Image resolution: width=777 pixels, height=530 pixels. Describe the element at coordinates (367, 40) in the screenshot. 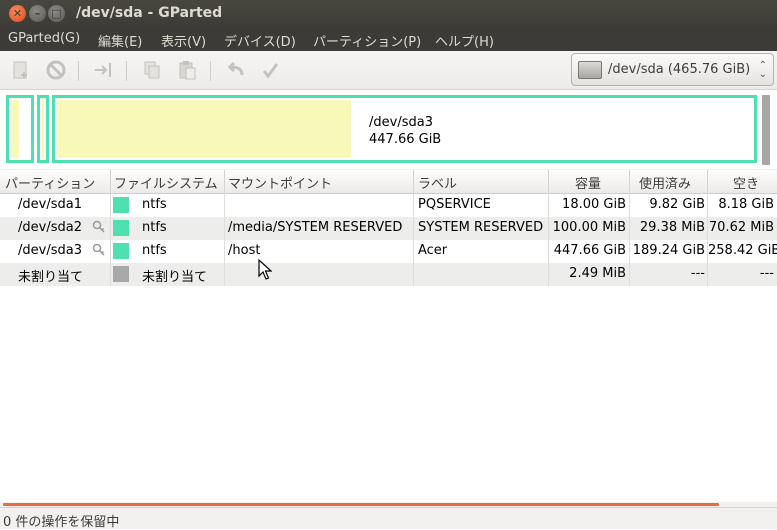

I see `menu-partition: パーティション(P)` at that location.